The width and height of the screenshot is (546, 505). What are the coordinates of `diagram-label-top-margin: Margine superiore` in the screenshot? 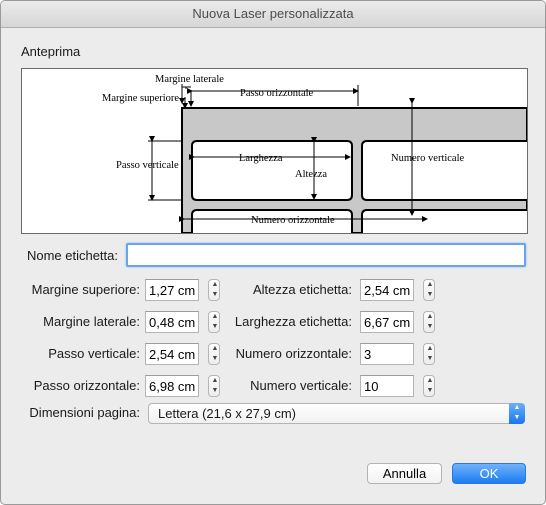 It's located at (140, 98).